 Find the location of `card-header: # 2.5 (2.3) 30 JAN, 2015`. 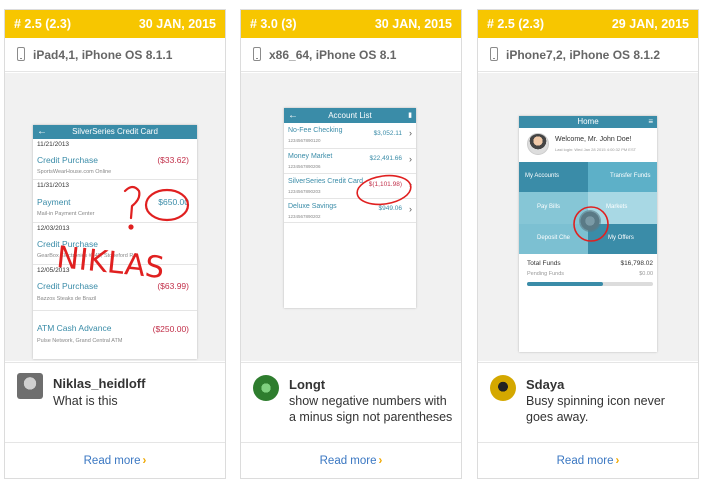

card-header: # 2.5 (2.3) 30 JAN, 2015 is located at coordinates (115, 24).